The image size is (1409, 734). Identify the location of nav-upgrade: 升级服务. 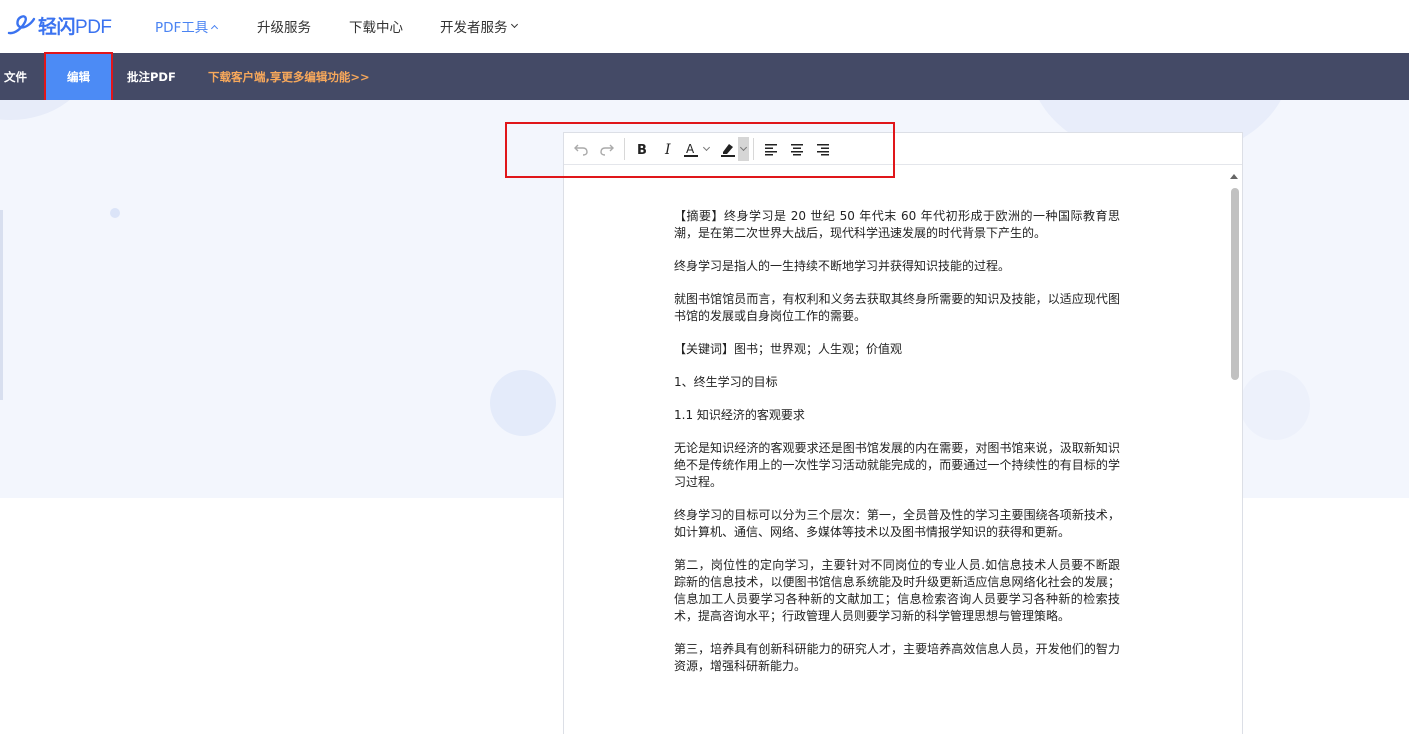
(284, 26).